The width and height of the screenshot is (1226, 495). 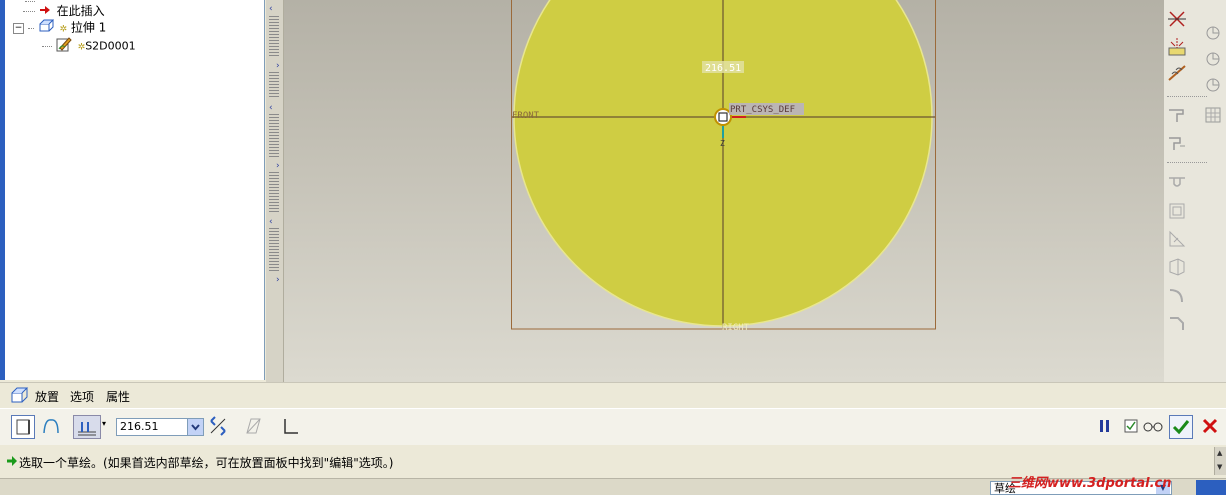 I want to click on tab-properties: 属性, so click(x=118, y=396).